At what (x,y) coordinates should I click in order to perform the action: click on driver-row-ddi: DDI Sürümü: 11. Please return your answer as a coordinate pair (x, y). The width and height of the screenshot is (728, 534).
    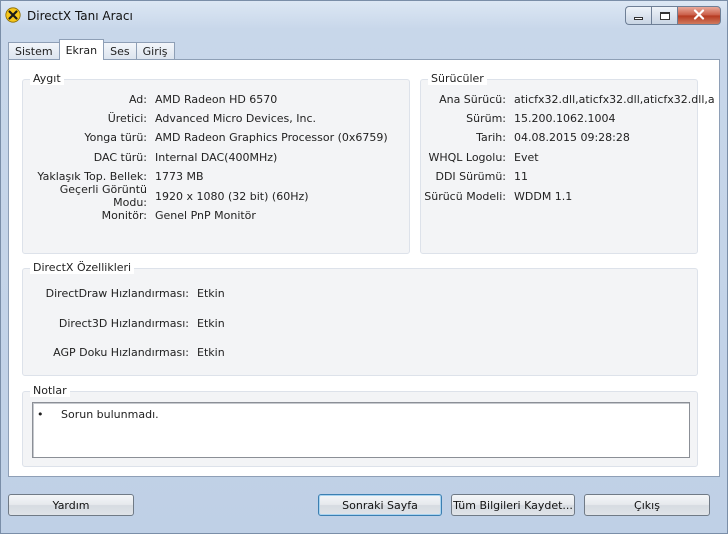
    Looking at the image, I should click on (474, 176).